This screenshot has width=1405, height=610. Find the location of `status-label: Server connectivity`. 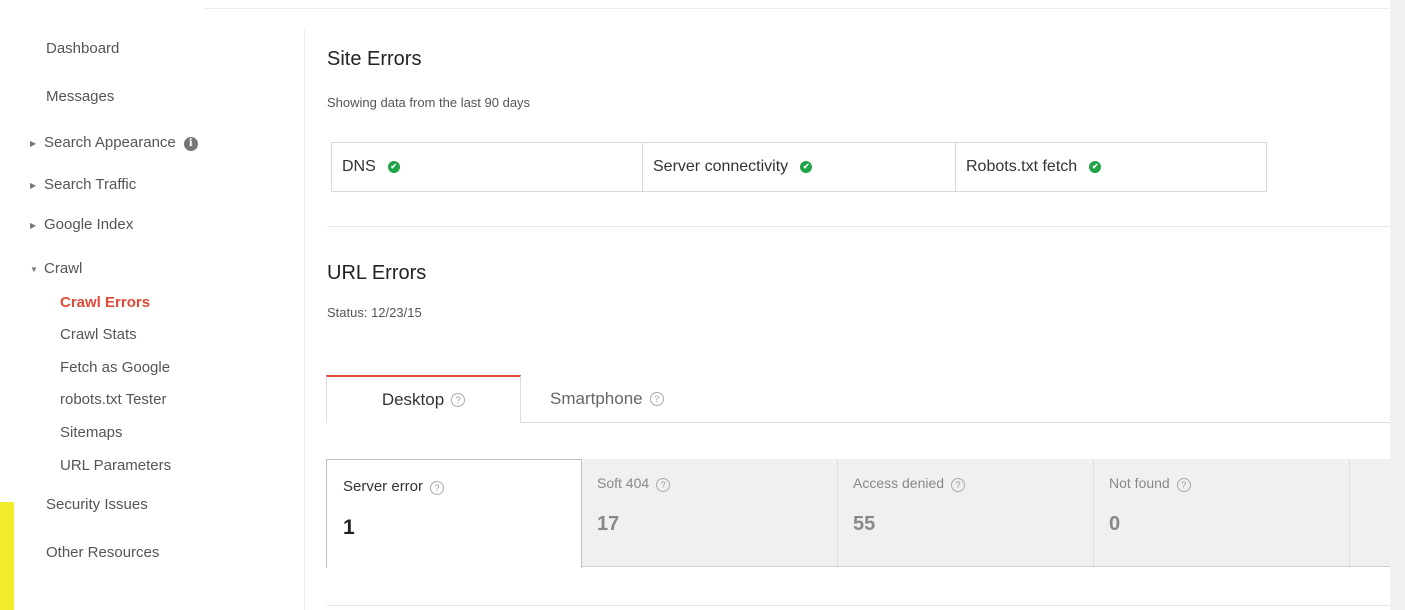

status-label: Server connectivity is located at coordinates (721, 166).